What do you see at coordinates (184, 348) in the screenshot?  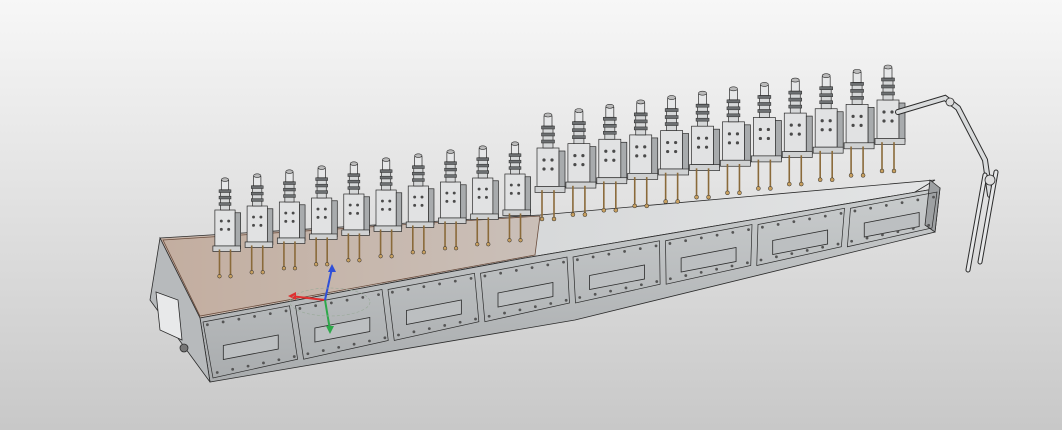 I see `end-port` at bounding box center [184, 348].